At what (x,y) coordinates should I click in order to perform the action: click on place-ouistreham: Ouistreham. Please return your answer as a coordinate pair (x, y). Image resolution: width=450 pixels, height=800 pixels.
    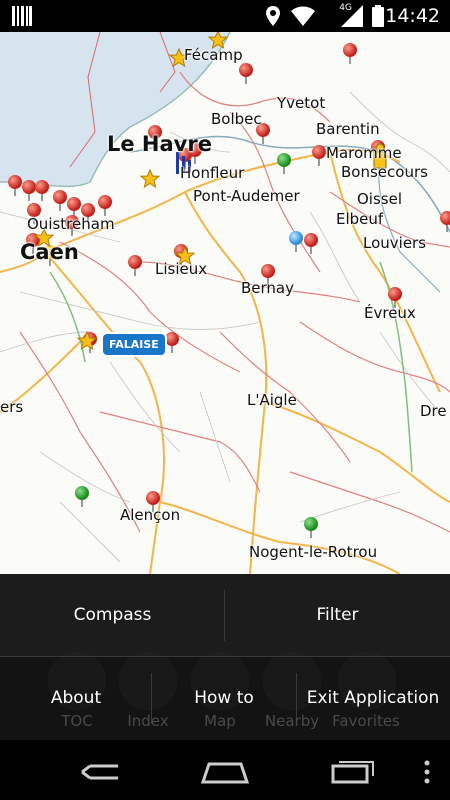
    Looking at the image, I should click on (71, 224).